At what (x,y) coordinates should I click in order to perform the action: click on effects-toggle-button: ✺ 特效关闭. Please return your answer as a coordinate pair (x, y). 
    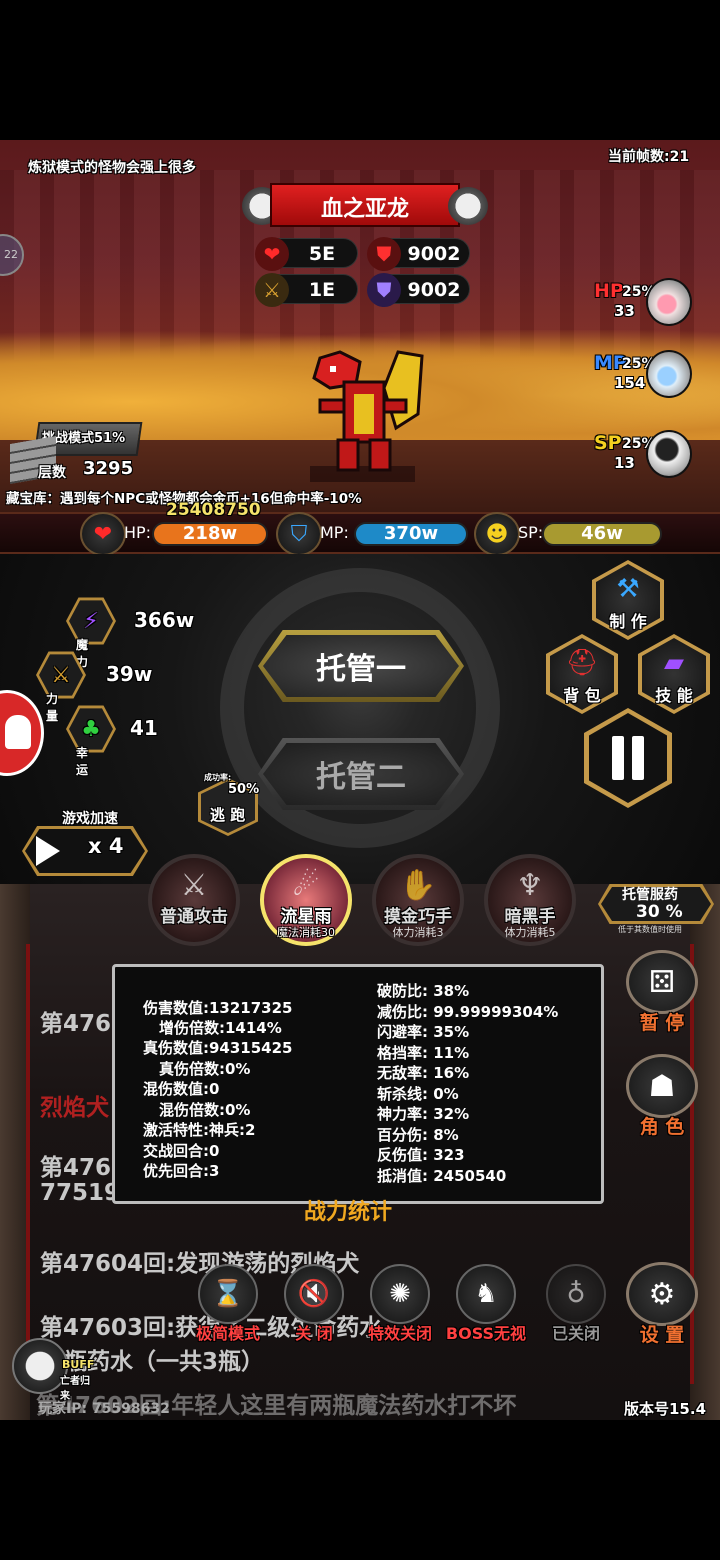
    Looking at the image, I should click on (400, 1304).